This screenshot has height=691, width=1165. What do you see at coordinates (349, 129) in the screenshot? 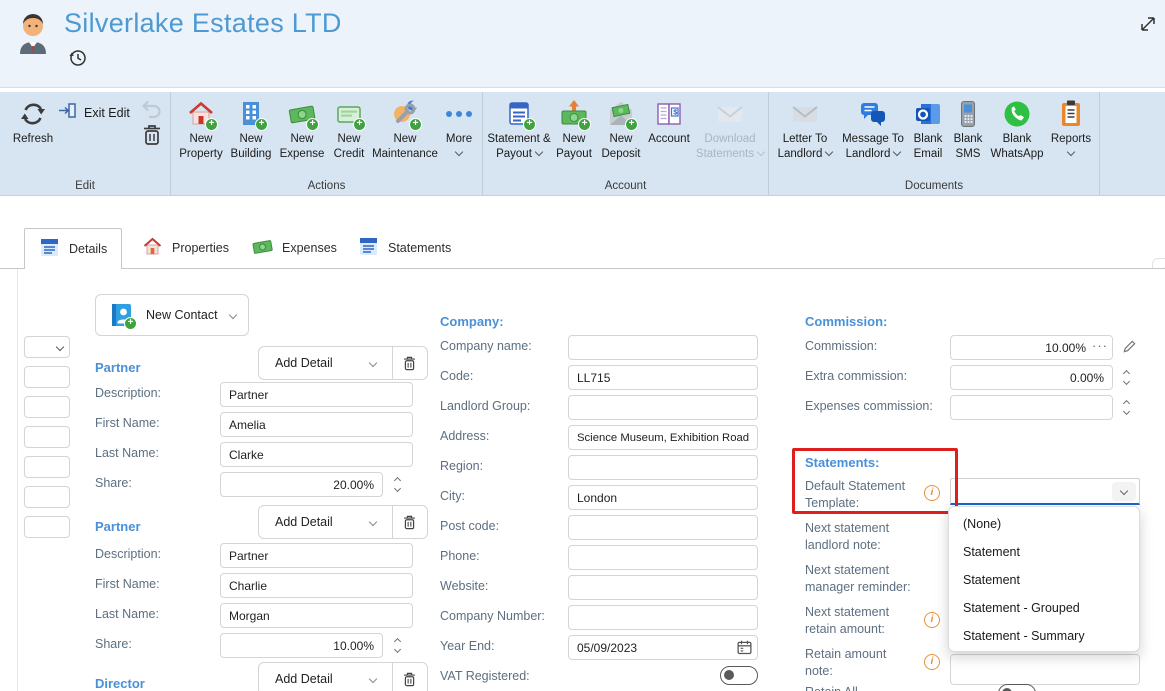
I see `new-credit-button: + New Credit` at bounding box center [349, 129].